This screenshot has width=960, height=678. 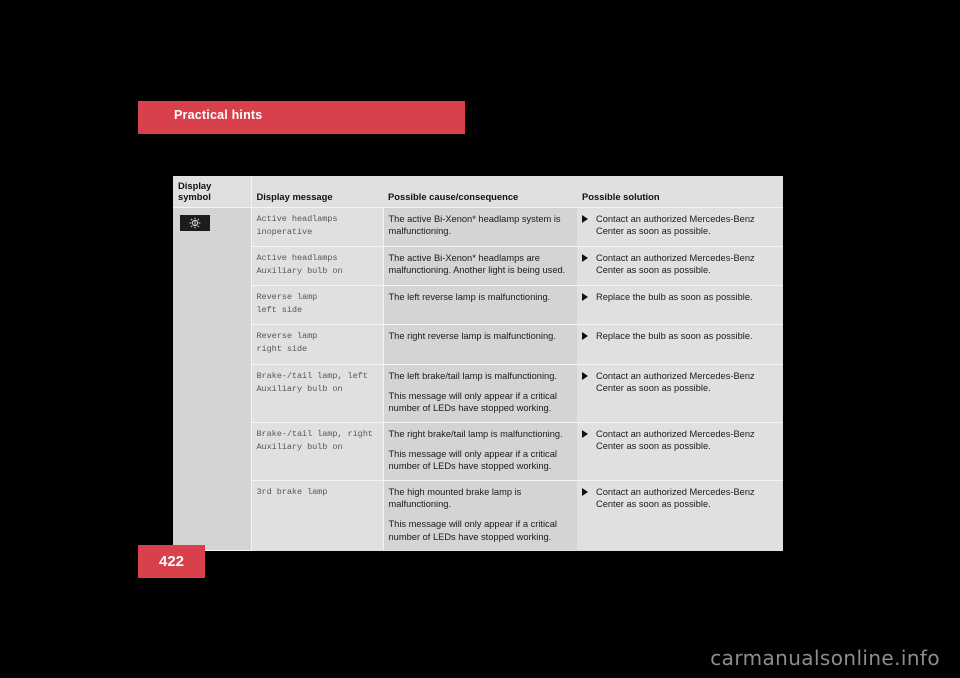 I want to click on cause-paragraph: The left reverse lamp is malfunctioning., so click(x=469, y=297).